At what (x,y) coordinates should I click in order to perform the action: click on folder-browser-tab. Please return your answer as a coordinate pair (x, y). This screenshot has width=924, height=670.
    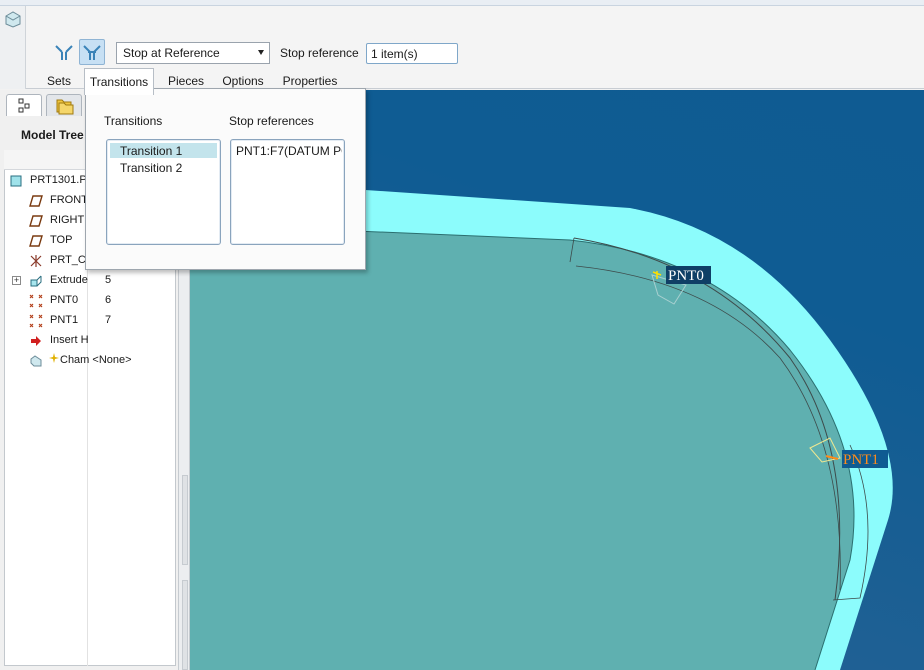
    Looking at the image, I should click on (64, 105).